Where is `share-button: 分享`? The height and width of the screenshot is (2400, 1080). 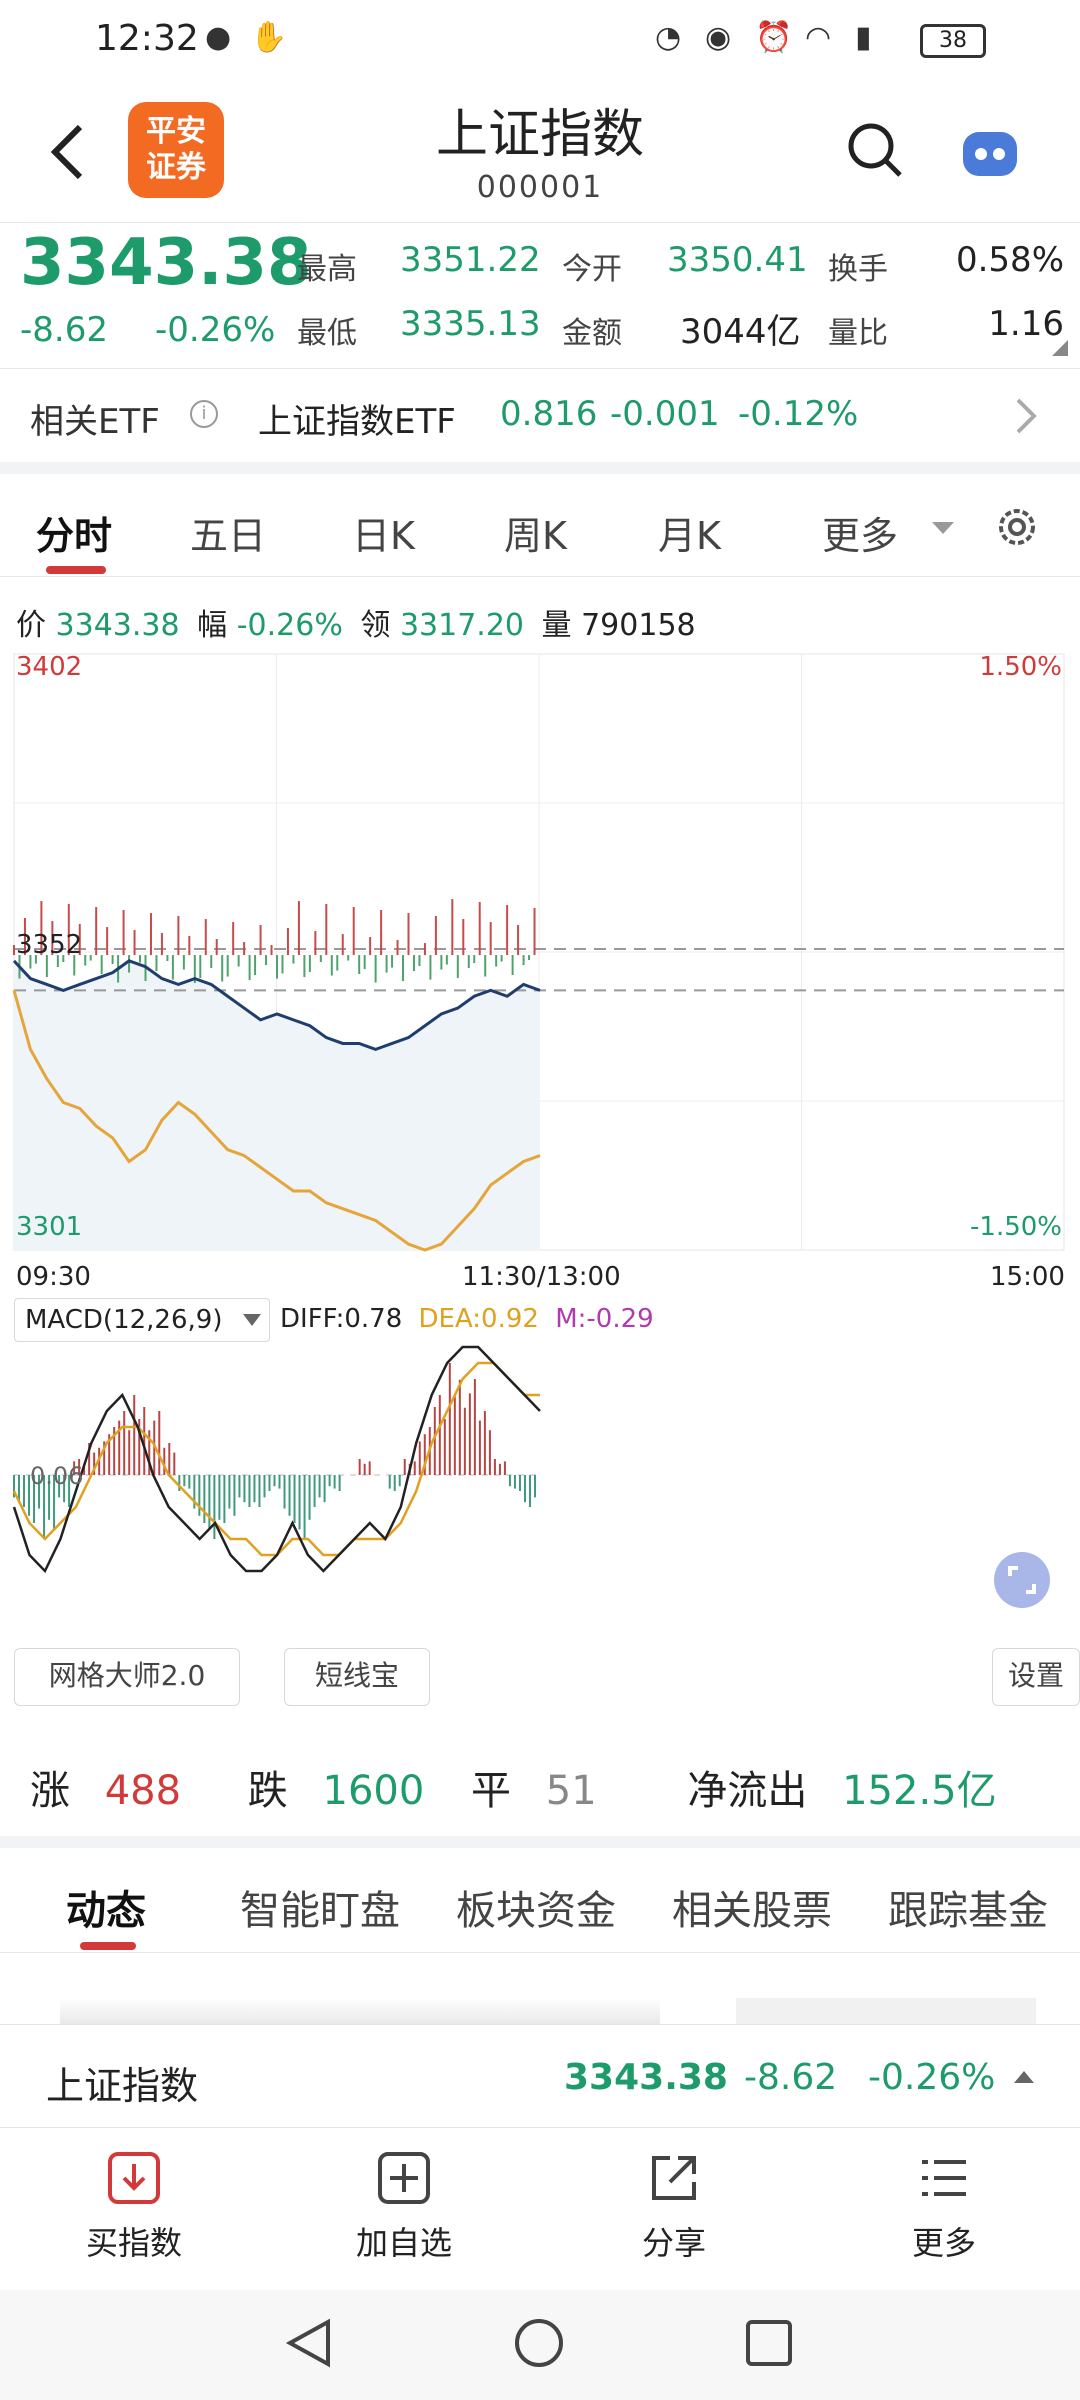 share-button: 分享 is located at coordinates (674, 2220).